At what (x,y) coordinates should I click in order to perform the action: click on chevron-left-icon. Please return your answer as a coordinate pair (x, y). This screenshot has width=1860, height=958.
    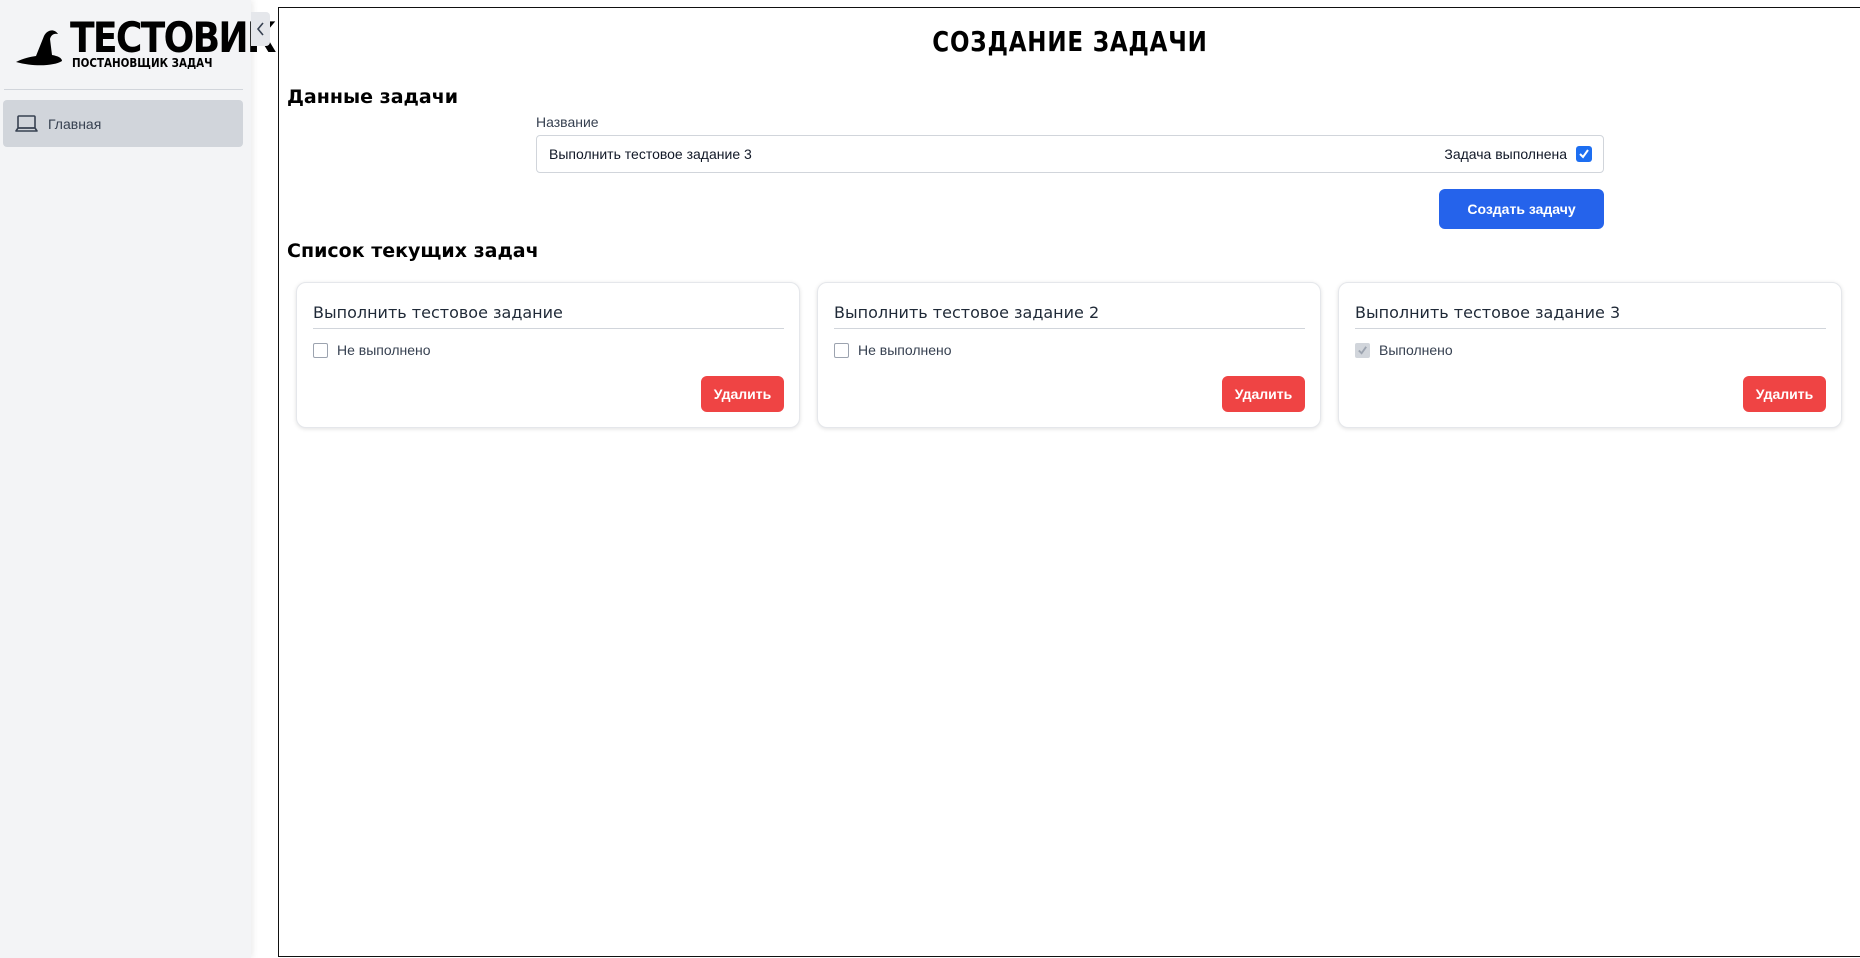
    Looking at the image, I should click on (260, 29).